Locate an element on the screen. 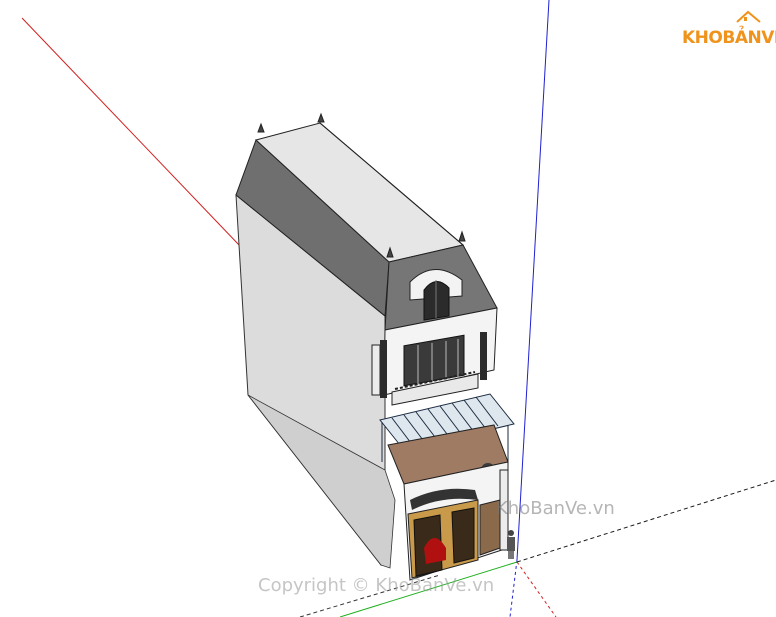  red-axis is located at coordinates (131, 132).